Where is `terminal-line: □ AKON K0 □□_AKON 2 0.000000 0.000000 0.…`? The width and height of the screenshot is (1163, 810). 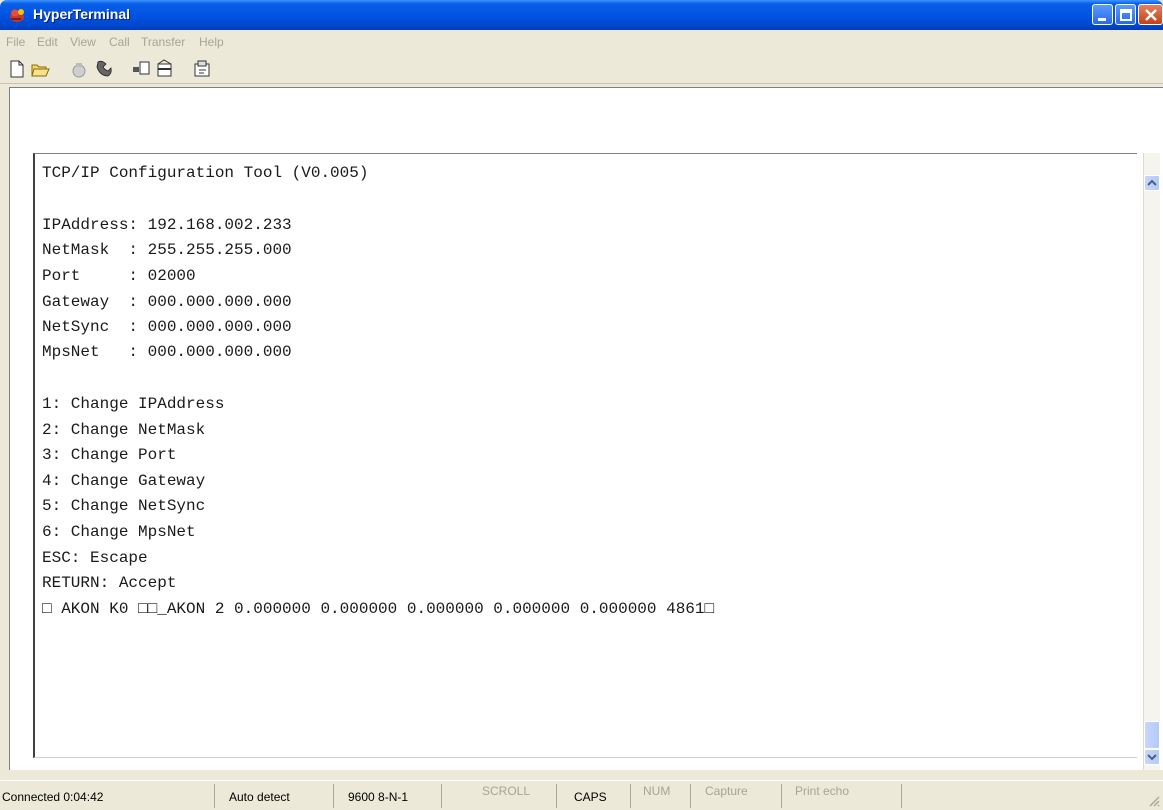
terminal-line: □ AKON K0 □□_AKON 2 0.000000 0.000000 0.… is located at coordinates (378, 609).